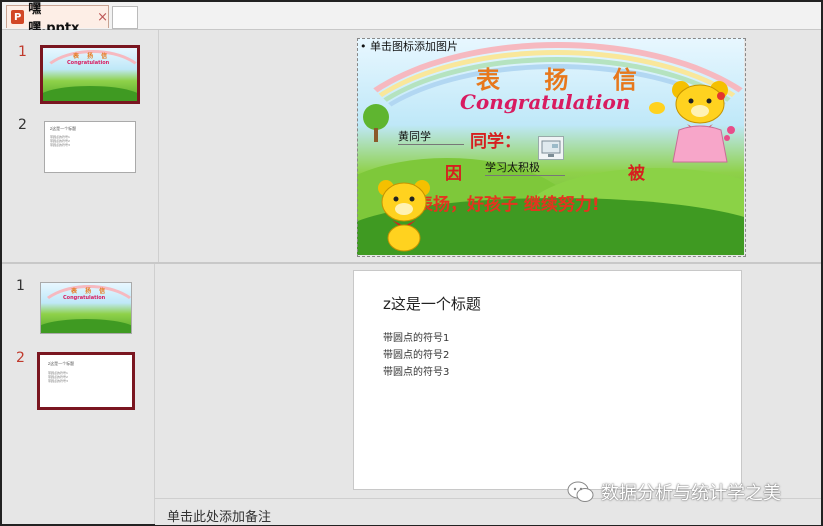 This screenshot has height=526, width=823. I want to click on reason-field: 学习太积极, so click(525, 167).